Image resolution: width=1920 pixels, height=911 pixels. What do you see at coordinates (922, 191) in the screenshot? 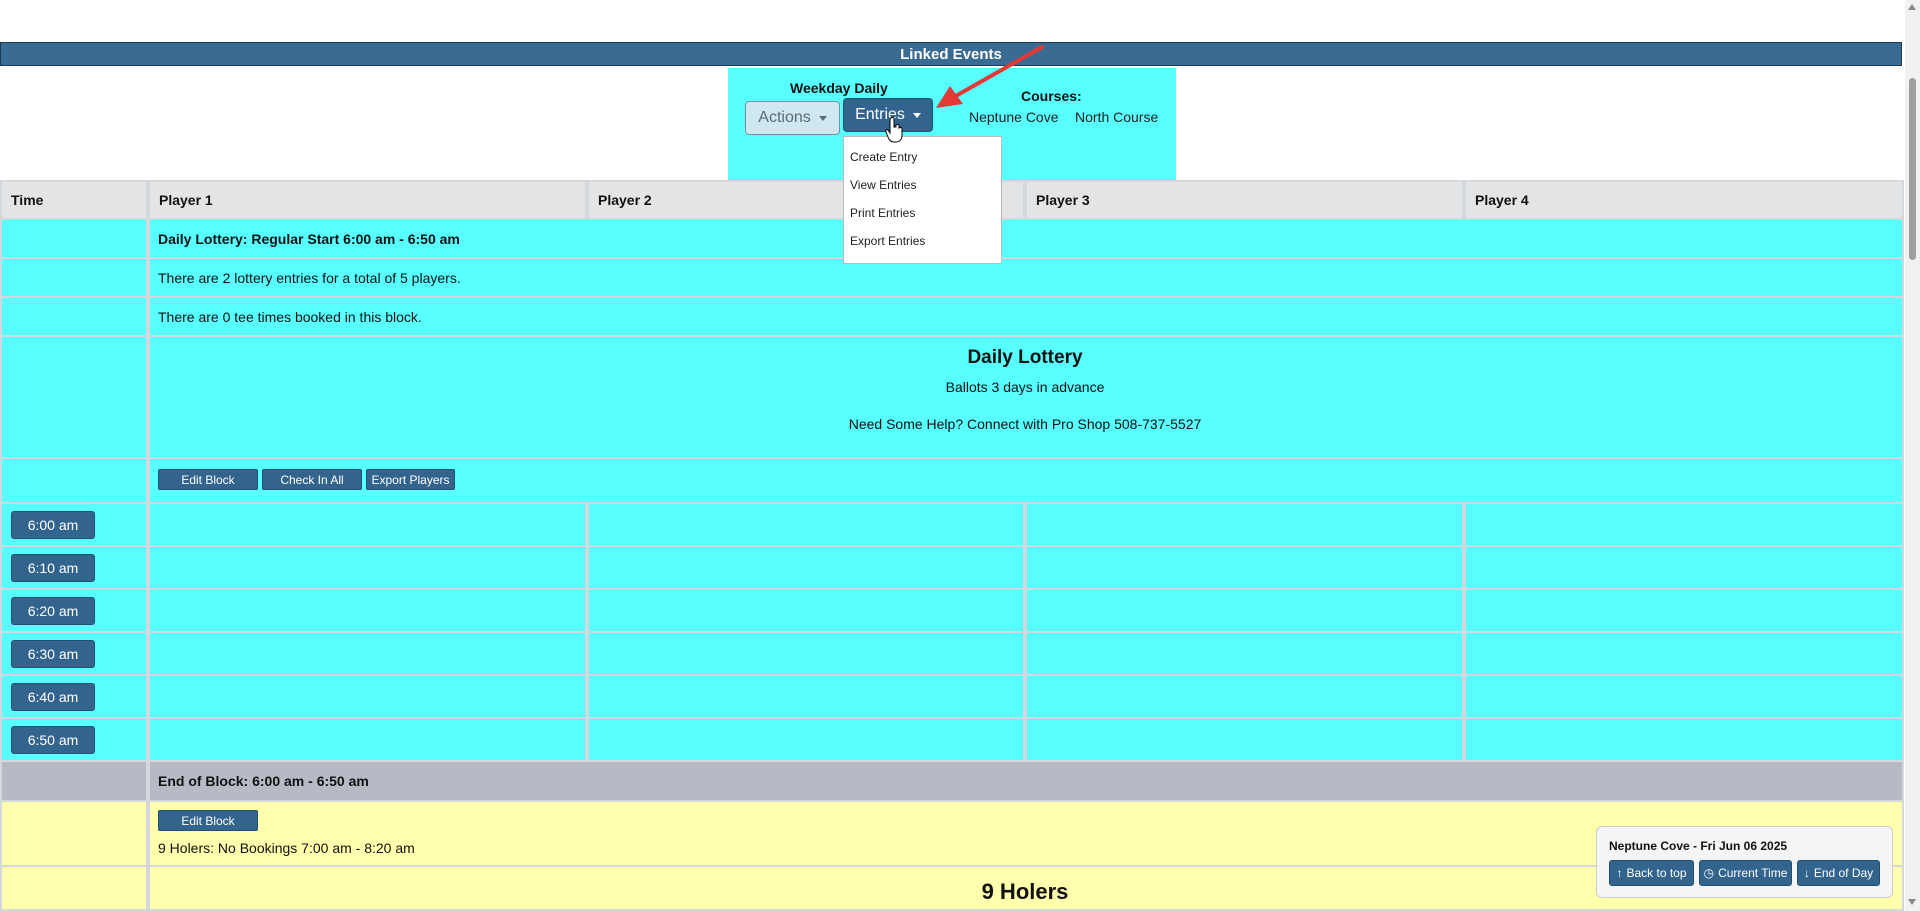
I see `menu-item-view-entries: View Entries` at bounding box center [922, 191].